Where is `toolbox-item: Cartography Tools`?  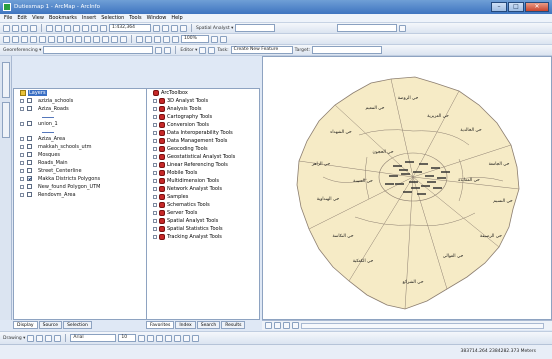
toolbox-item: Cartography Tools is located at coordinates (203, 117).